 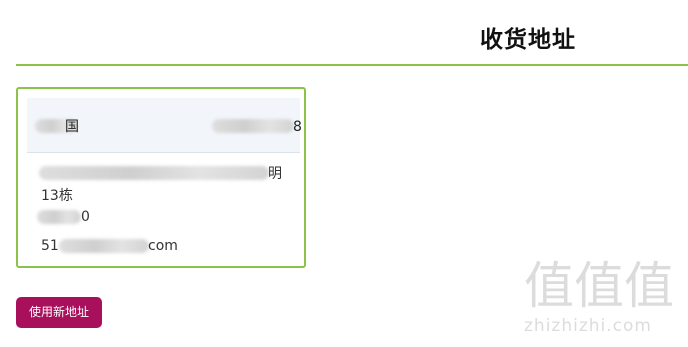 I want to click on redacted-postal-code, so click(x=59, y=217).